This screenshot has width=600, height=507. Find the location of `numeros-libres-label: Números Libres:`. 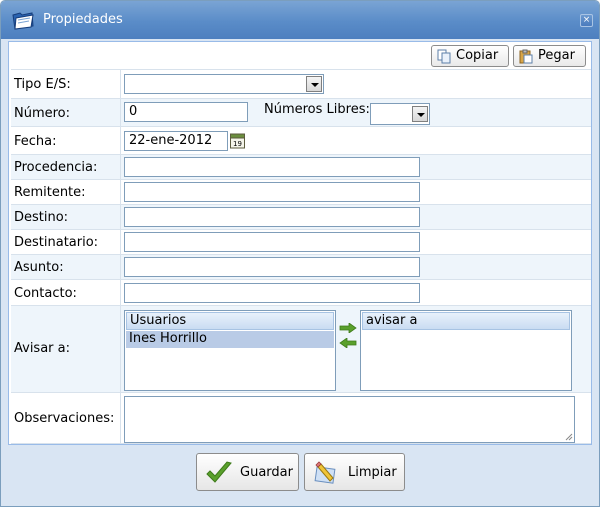

numeros-libres-label: Números Libres: is located at coordinates (317, 109).